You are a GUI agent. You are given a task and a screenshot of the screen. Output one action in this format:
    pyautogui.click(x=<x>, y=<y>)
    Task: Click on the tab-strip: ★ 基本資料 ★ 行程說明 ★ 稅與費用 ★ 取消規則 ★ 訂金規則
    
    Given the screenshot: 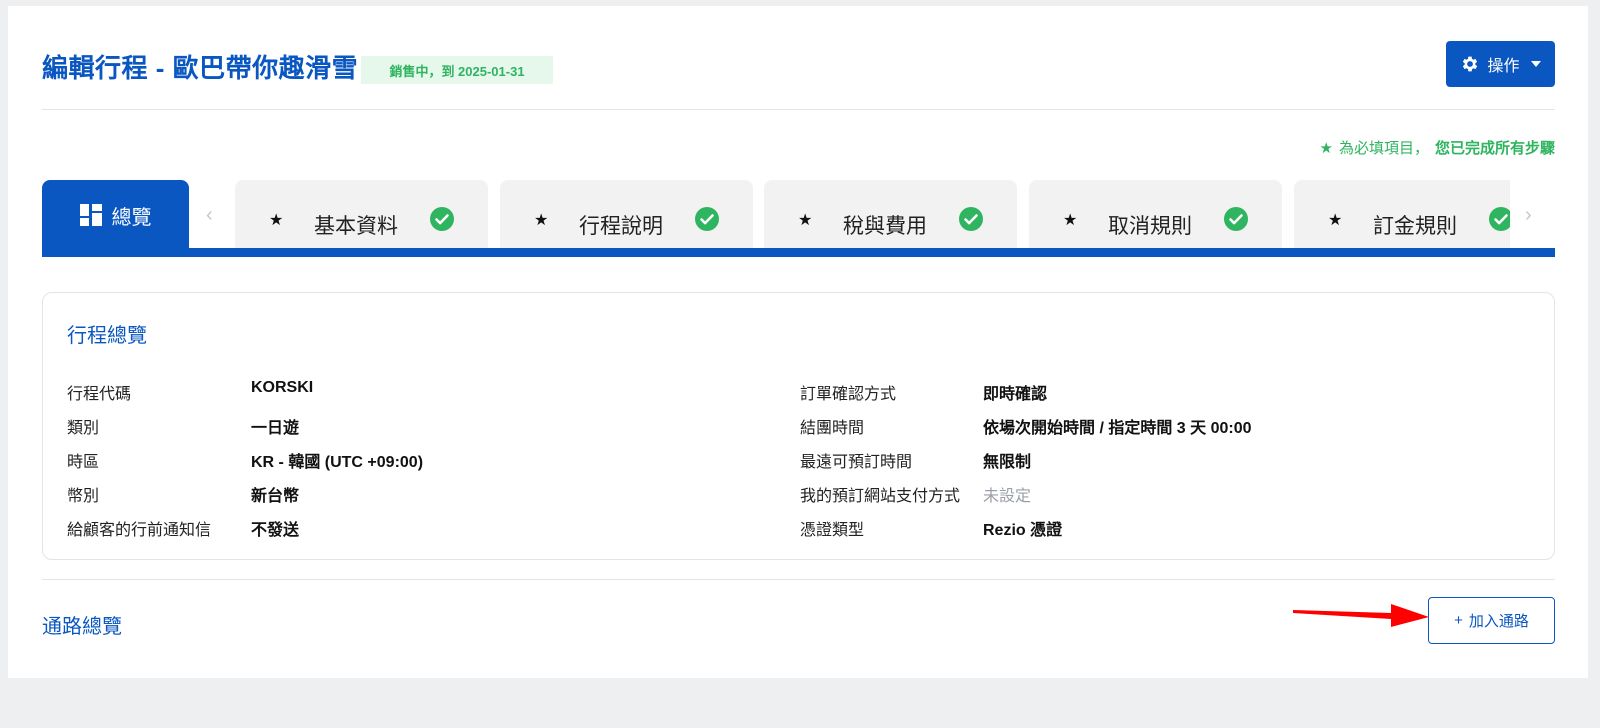 What is the action you would take?
    pyautogui.click(x=872, y=214)
    